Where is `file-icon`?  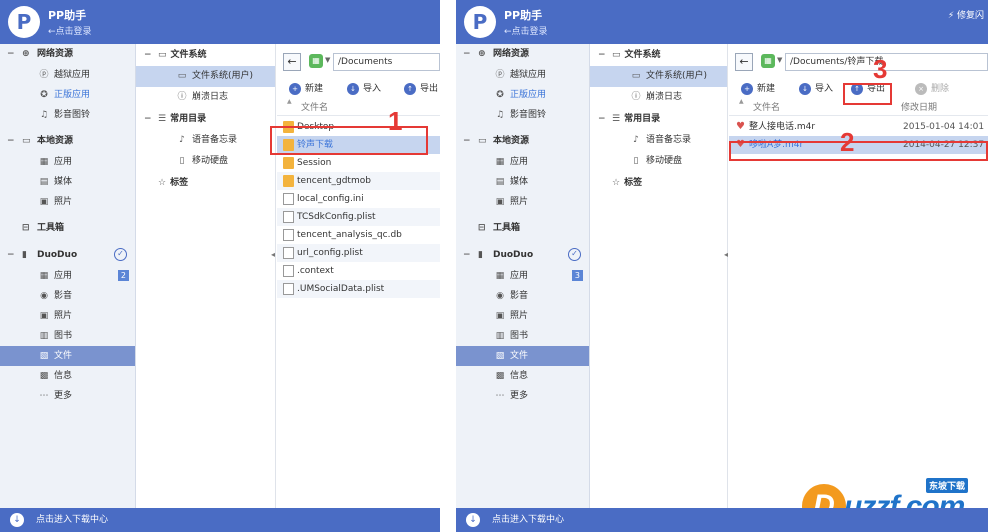
file-icon is located at coordinates (288, 199).